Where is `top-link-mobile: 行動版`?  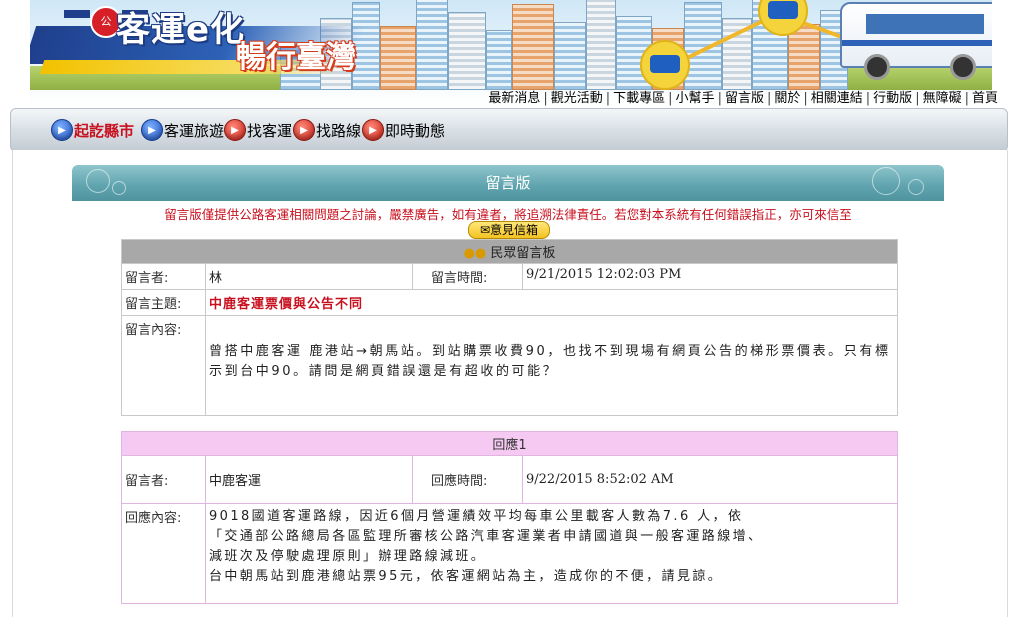
top-link-mobile: 行動版 is located at coordinates (892, 98).